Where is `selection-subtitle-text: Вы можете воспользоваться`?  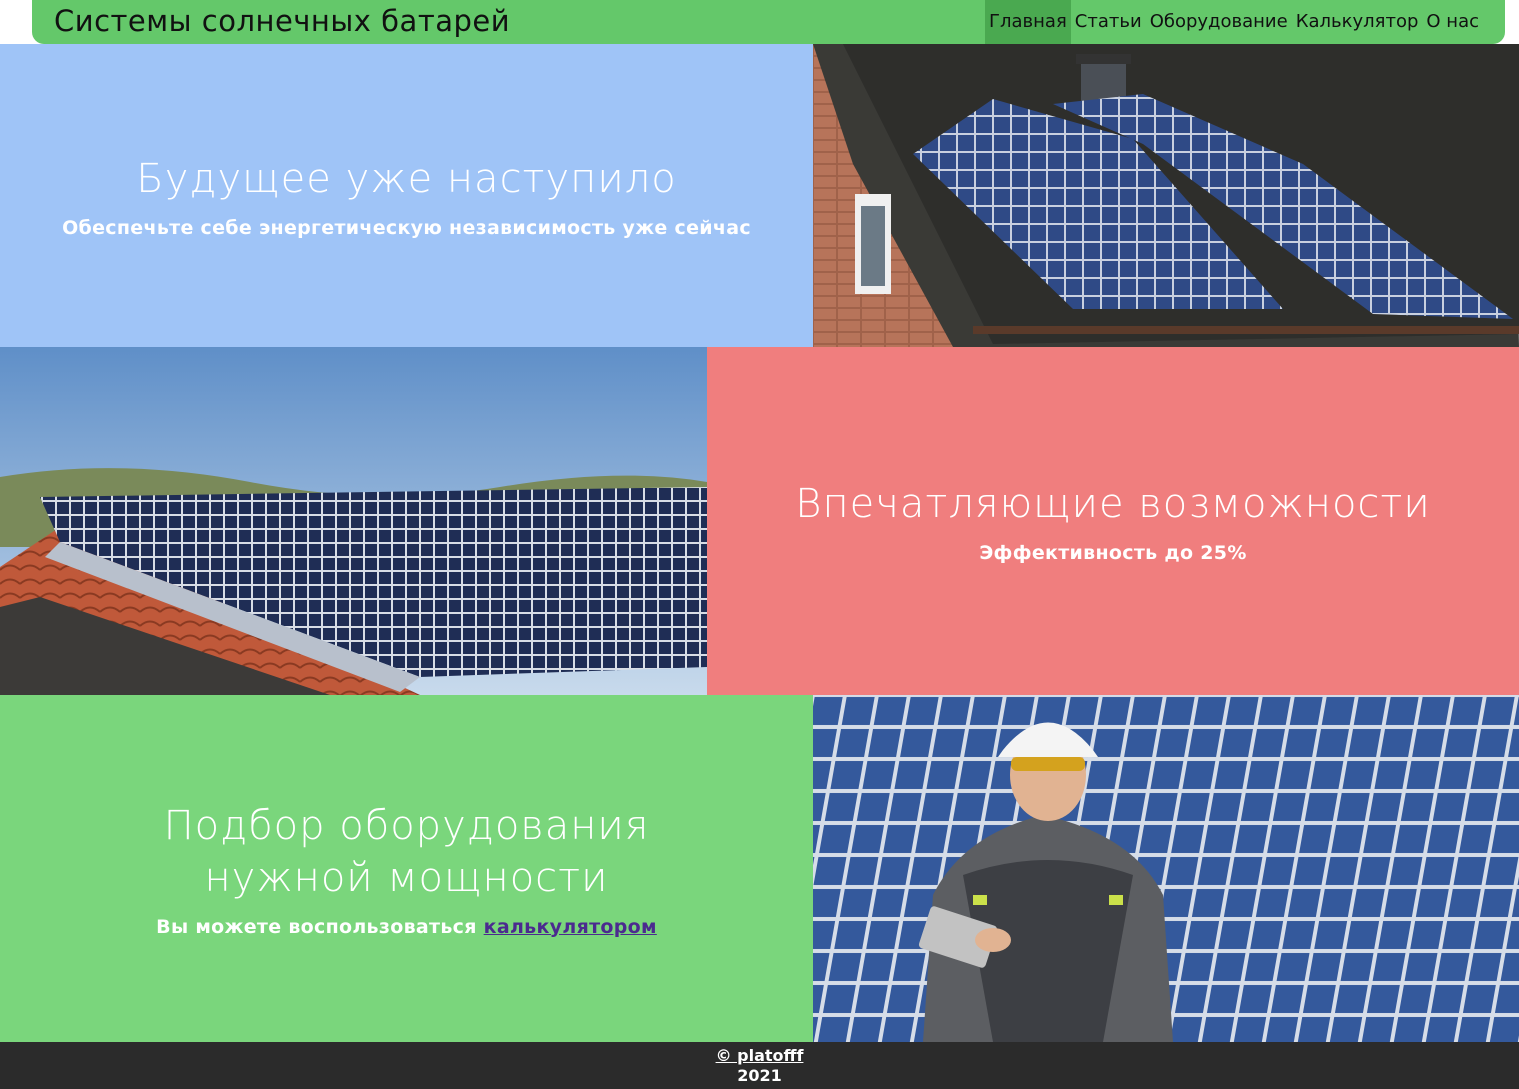
selection-subtitle-text: Вы можете воспользоваться is located at coordinates (320, 926).